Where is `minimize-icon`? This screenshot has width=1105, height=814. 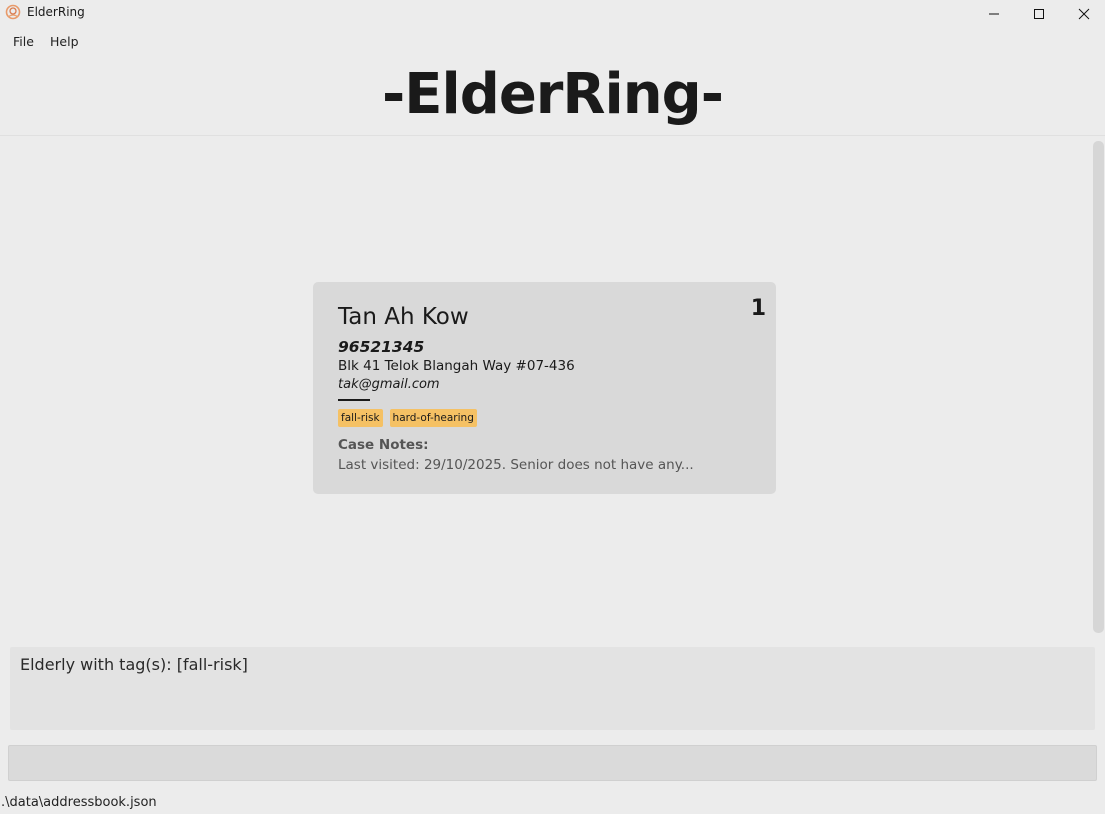 minimize-icon is located at coordinates (994, 13).